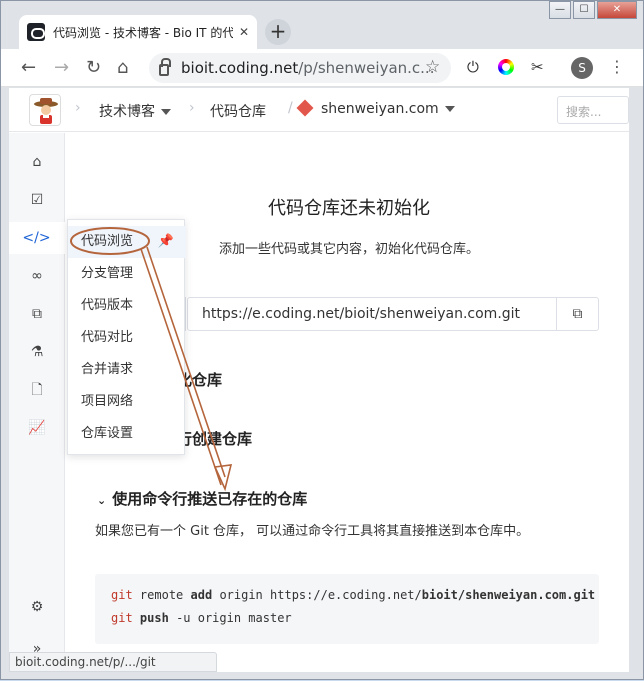 This screenshot has width=644, height=681. I want to click on window-controls: — ☐ ✕, so click(592, 10).